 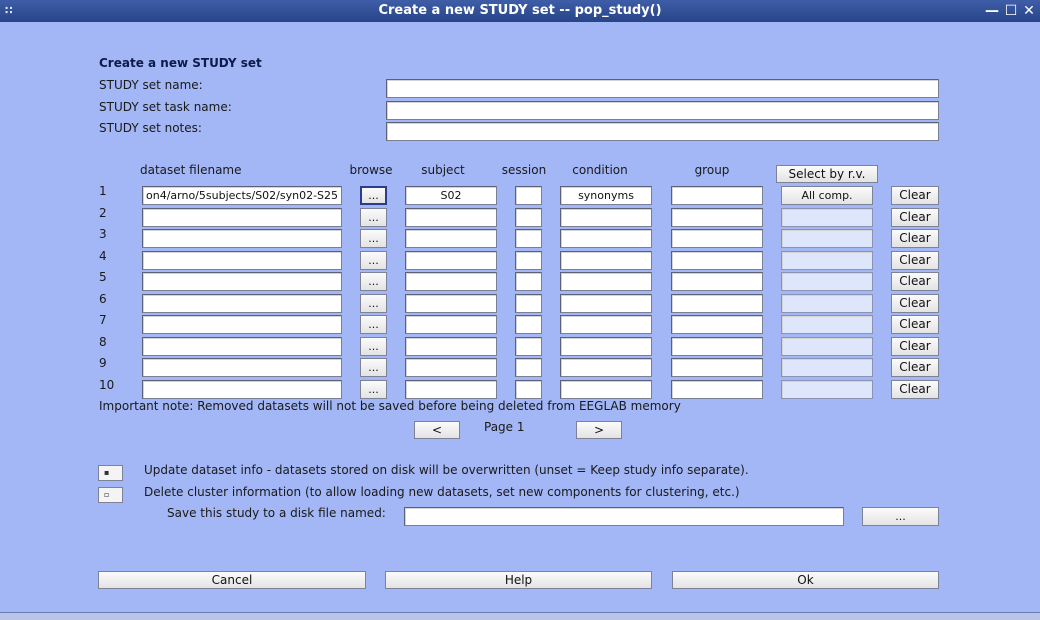 What do you see at coordinates (599, 430) in the screenshot?
I see `next-page-button: >` at bounding box center [599, 430].